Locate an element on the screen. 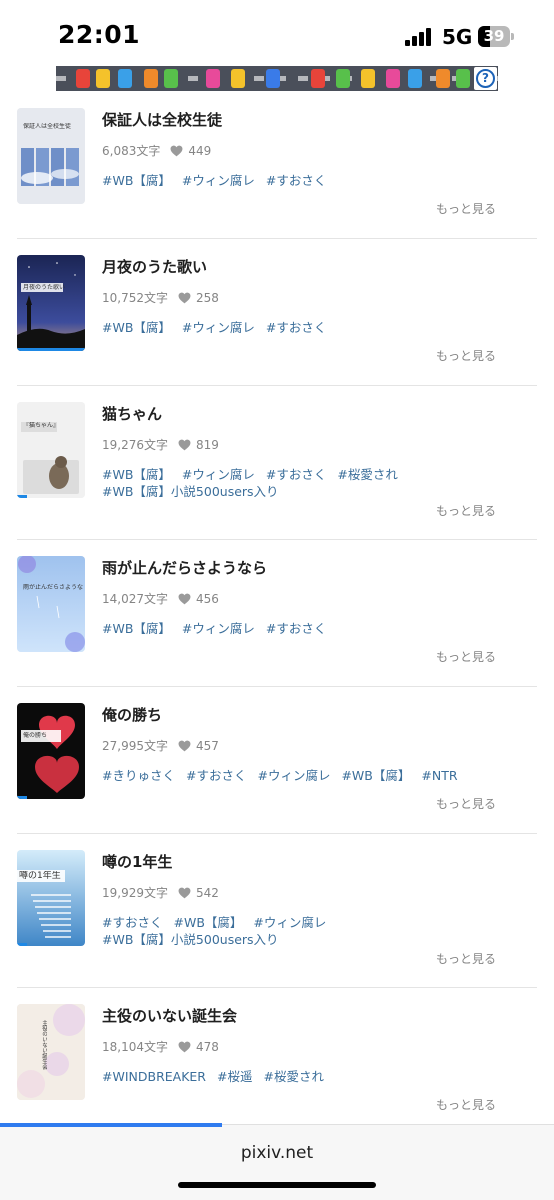 The height and width of the screenshot is (1200, 554). like-count: 457 is located at coordinates (207, 745).